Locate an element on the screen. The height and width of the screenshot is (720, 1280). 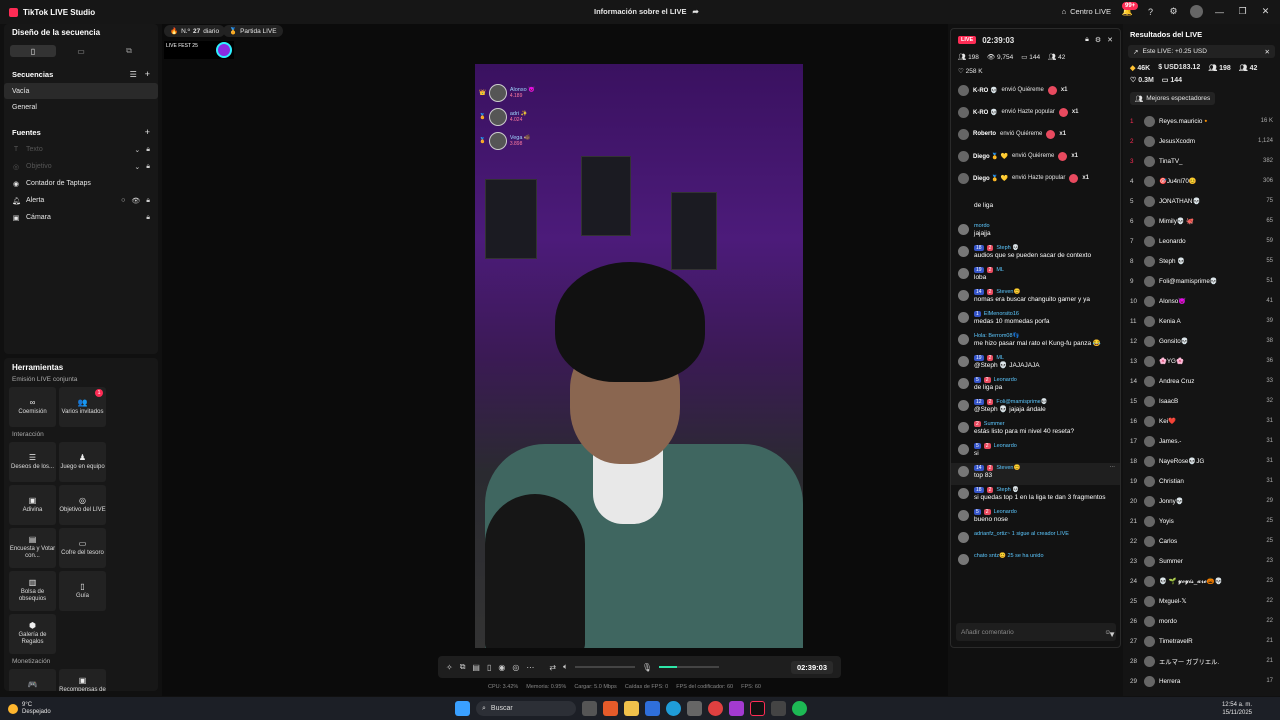
viewer-row: 1 Reyes.mauricio🔸 16 K is located at coordinates (1201, 121).